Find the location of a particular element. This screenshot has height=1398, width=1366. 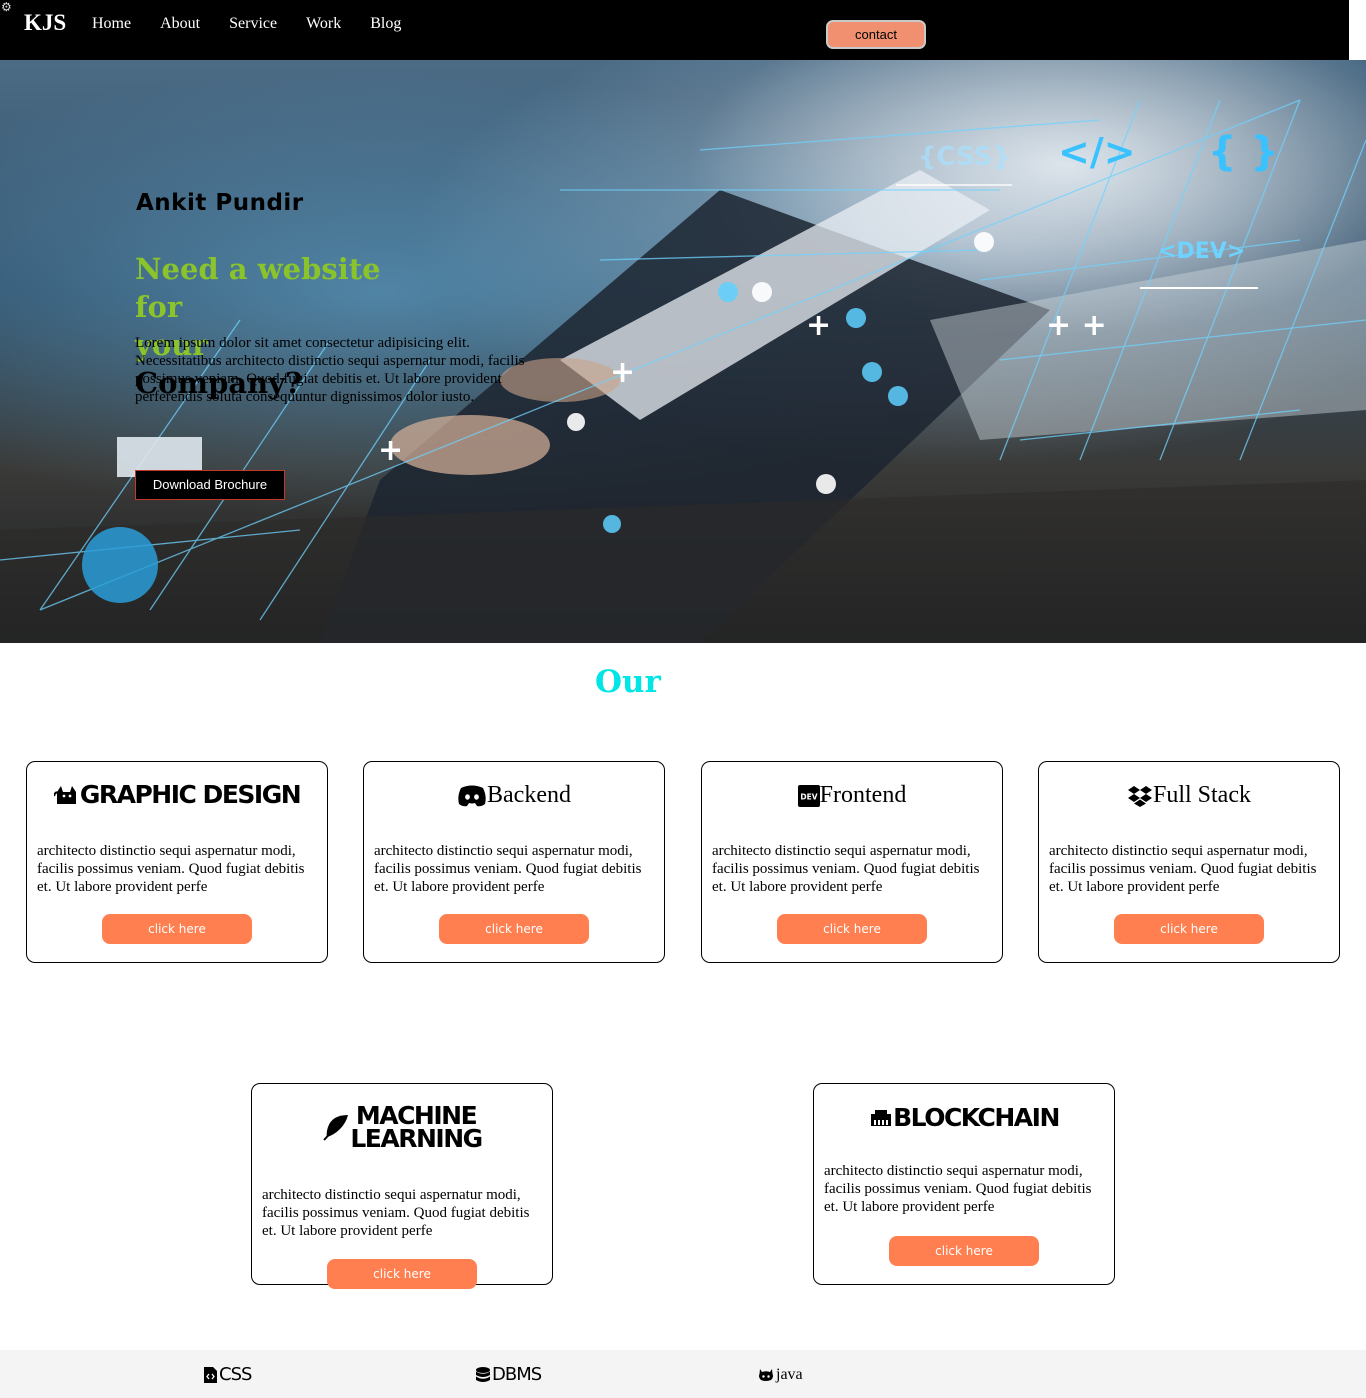

cat-icon is located at coordinates (64, 795).